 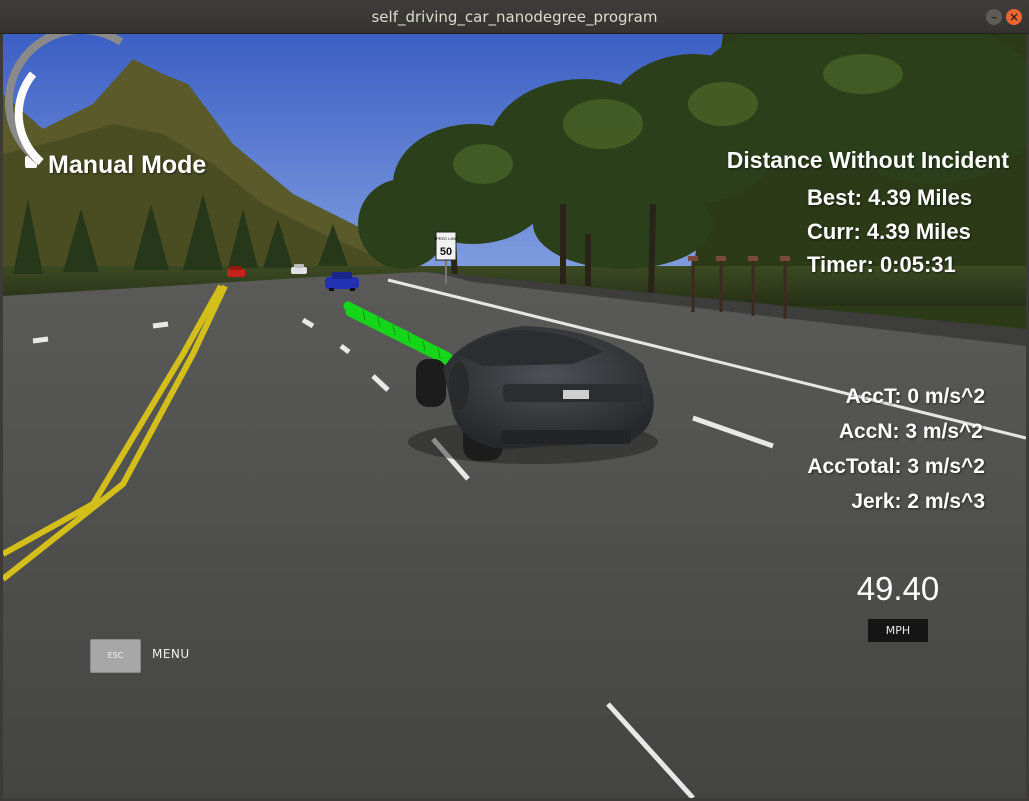 I want to click on acc-total: AccTotal: 3 m/s^2, so click(x=896, y=466).